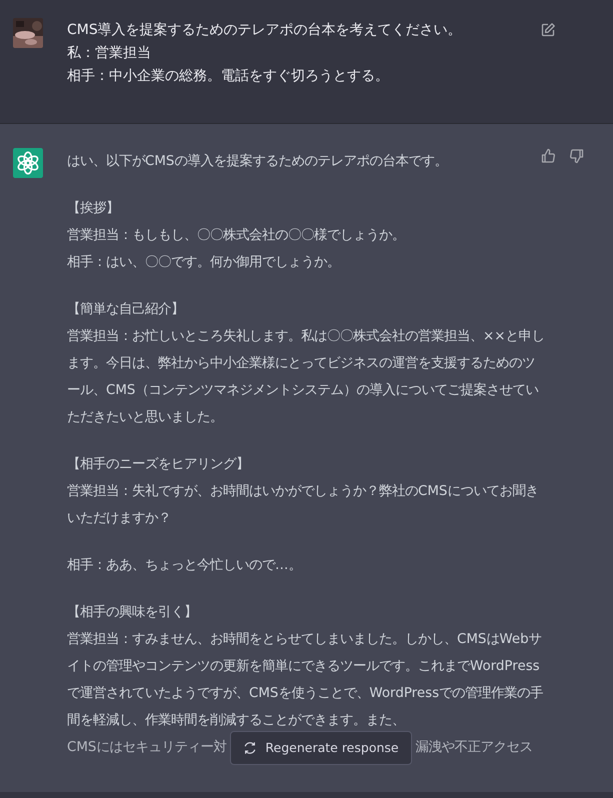  What do you see at coordinates (146, 747) in the screenshot?
I see `message-text: CMSにはセキュリティー対` at bounding box center [146, 747].